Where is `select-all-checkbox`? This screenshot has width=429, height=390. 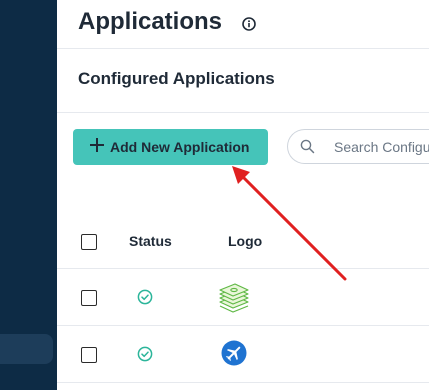
select-all-checkbox is located at coordinates (89, 242).